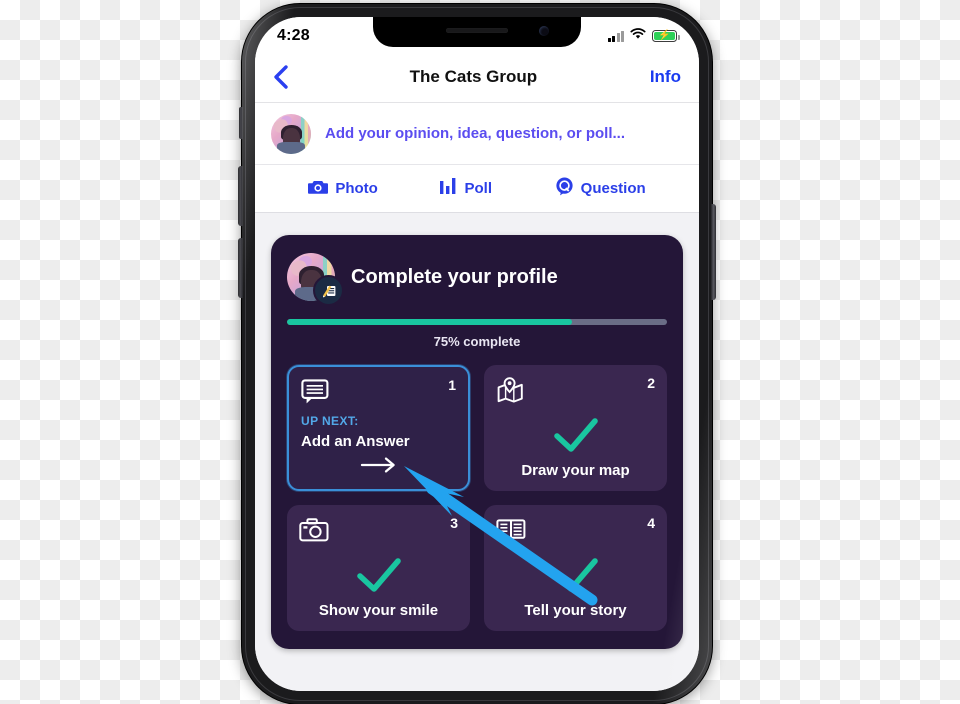 This screenshot has height=704, width=960. Describe the element at coordinates (564, 189) in the screenshot. I see `question-bubble-icon` at that location.